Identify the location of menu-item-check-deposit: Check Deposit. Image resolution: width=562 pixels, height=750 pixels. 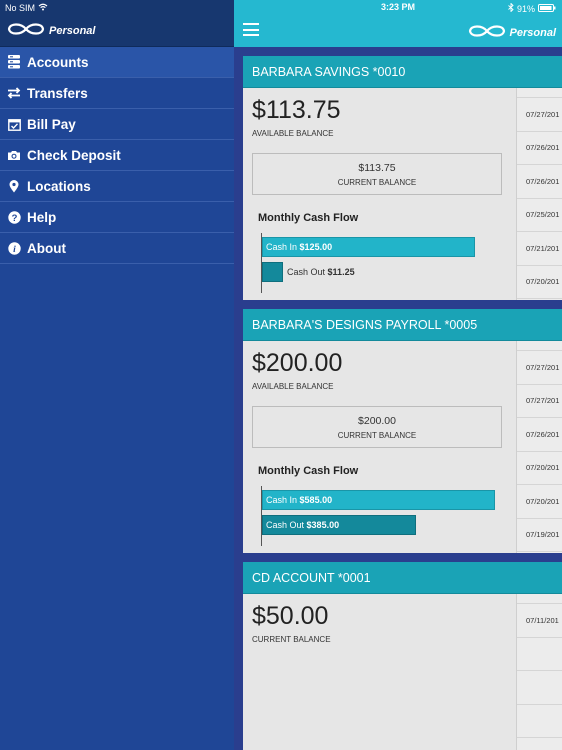
(117, 155).